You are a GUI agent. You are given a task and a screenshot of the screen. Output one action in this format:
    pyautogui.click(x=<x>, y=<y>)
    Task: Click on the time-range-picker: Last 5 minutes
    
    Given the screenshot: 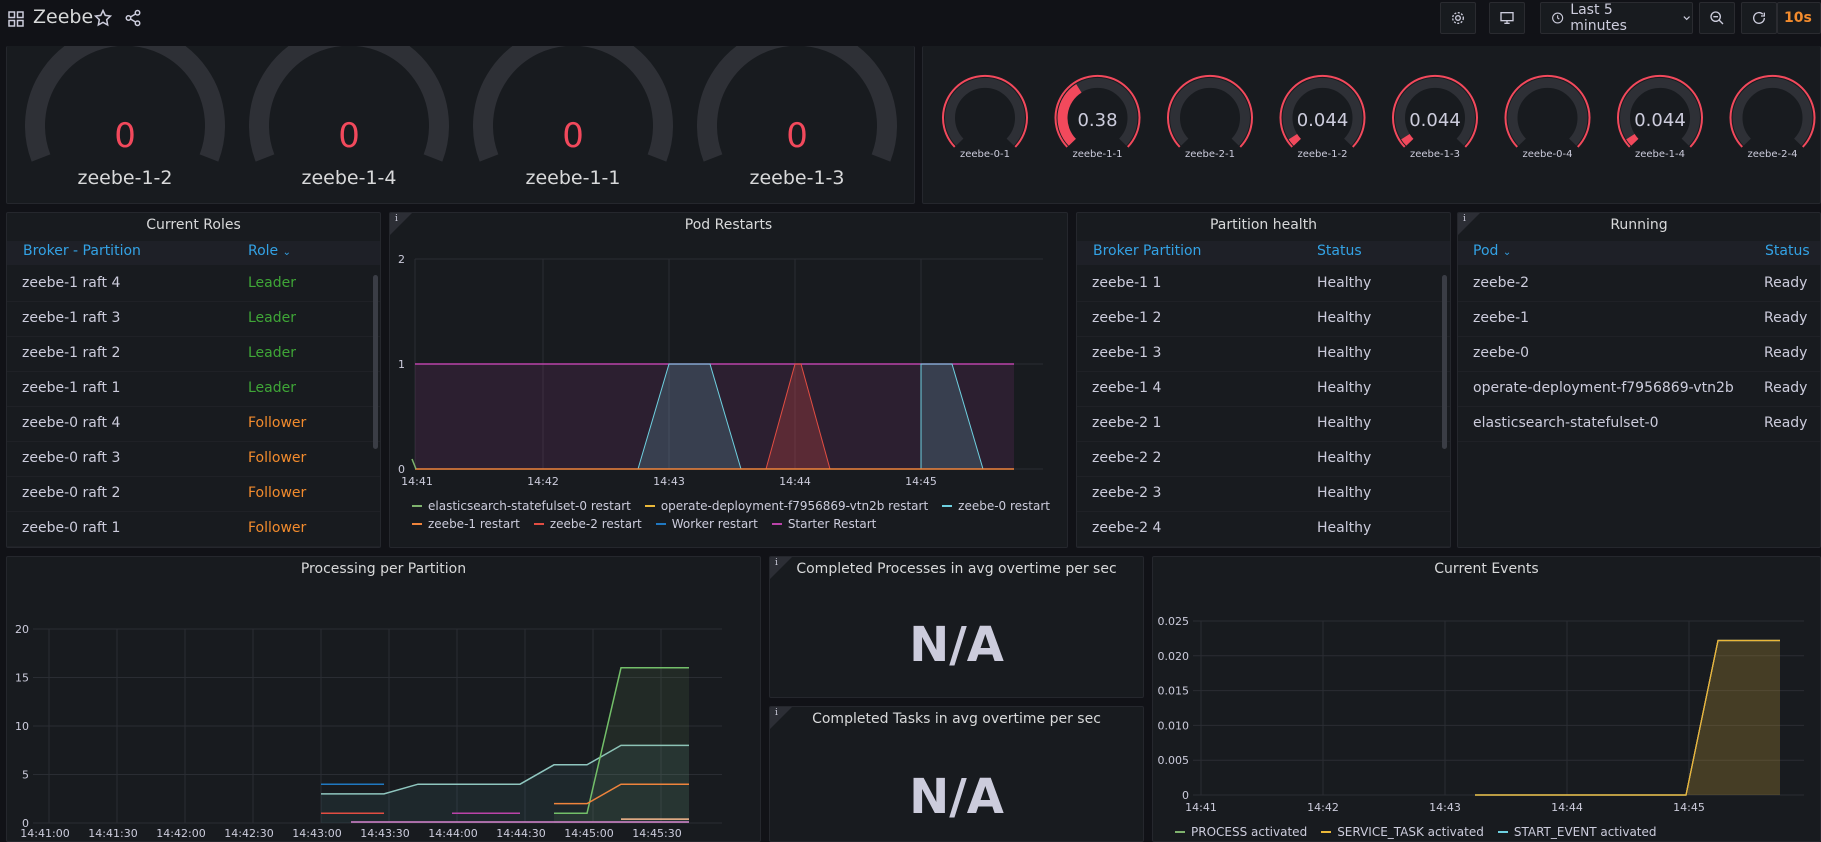 What is the action you would take?
    pyautogui.click(x=1616, y=18)
    